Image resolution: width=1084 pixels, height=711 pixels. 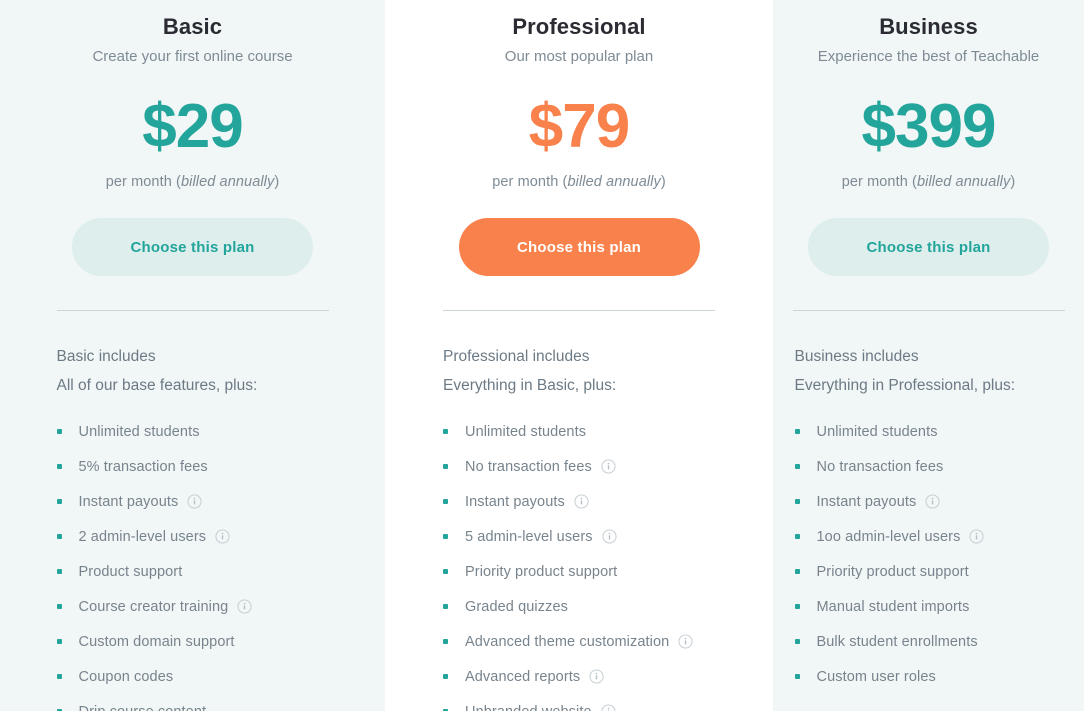 What do you see at coordinates (192, 56) in the screenshot?
I see `plan-tagline: Create your first online course` at bounding box center [192, 56].